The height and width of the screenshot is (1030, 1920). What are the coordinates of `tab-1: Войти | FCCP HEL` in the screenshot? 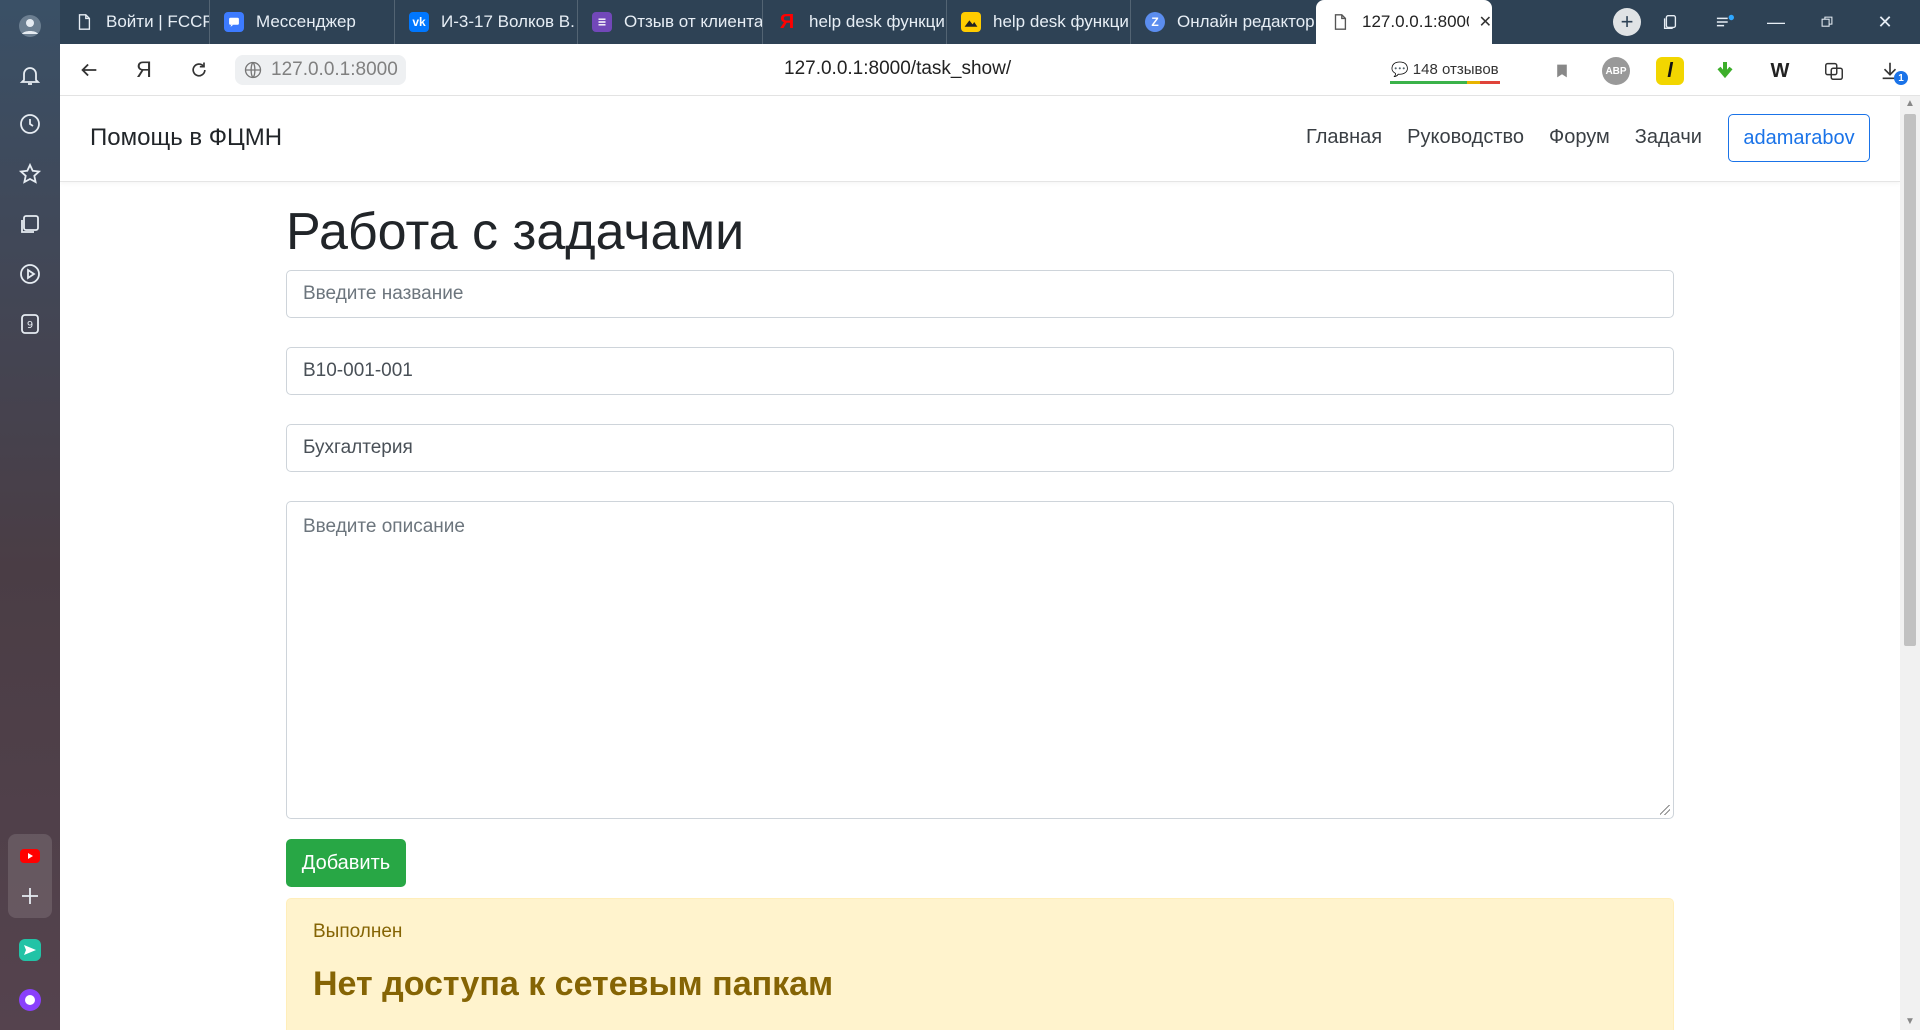 It's located at (135, 22).